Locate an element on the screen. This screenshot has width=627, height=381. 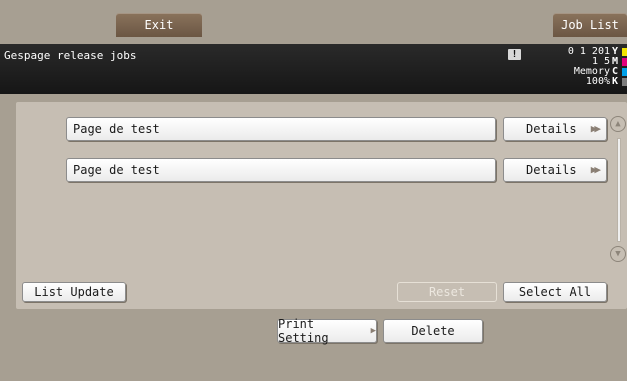
arrow-right-icon: ▶ is located at coordinates (373, 331).